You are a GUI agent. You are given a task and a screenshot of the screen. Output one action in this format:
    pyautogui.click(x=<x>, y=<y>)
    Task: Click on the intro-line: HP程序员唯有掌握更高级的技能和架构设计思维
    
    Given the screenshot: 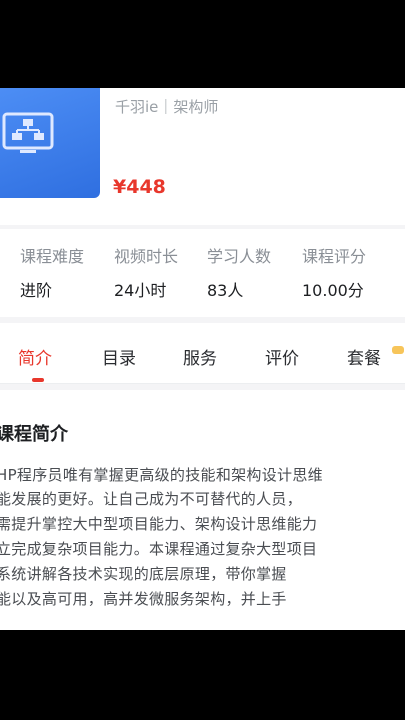 What is the action you would take?
    pyautogui.click(x=161, y=475)
    